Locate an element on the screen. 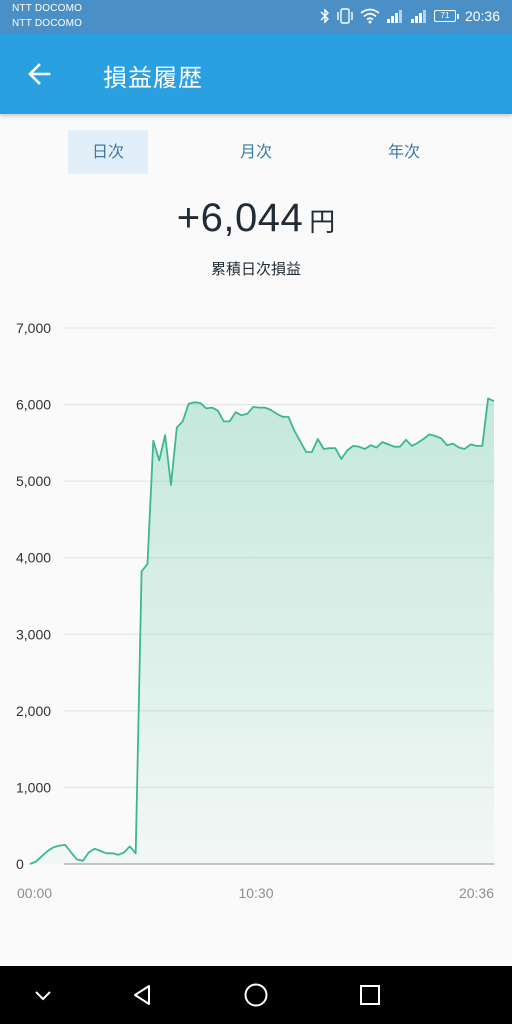  nav-recents-button is located at coordinates (370, 995).